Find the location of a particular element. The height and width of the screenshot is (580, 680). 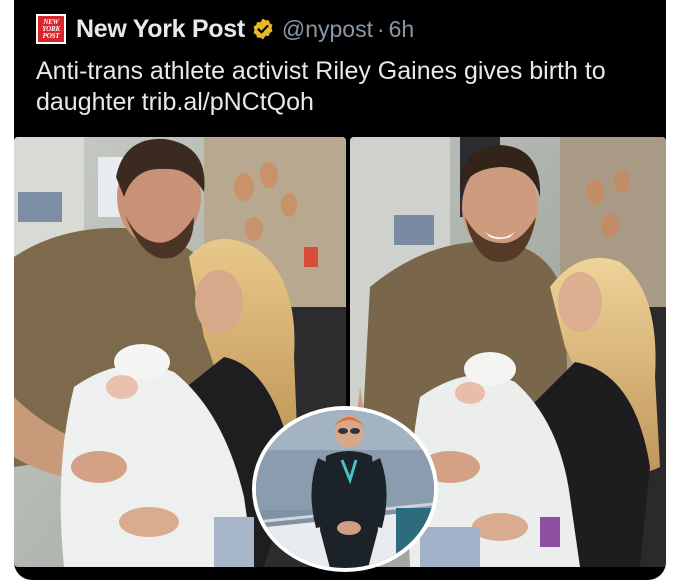

verified-badge-icon is located at coordinates (263, 29).